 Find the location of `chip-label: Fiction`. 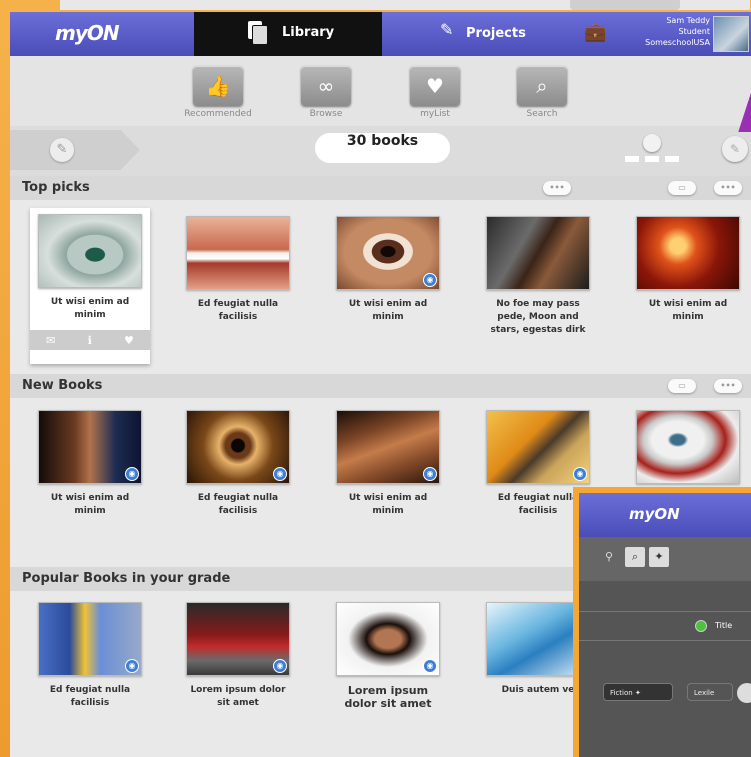

chip-label: Fiction is located at coordinates (621, 693).